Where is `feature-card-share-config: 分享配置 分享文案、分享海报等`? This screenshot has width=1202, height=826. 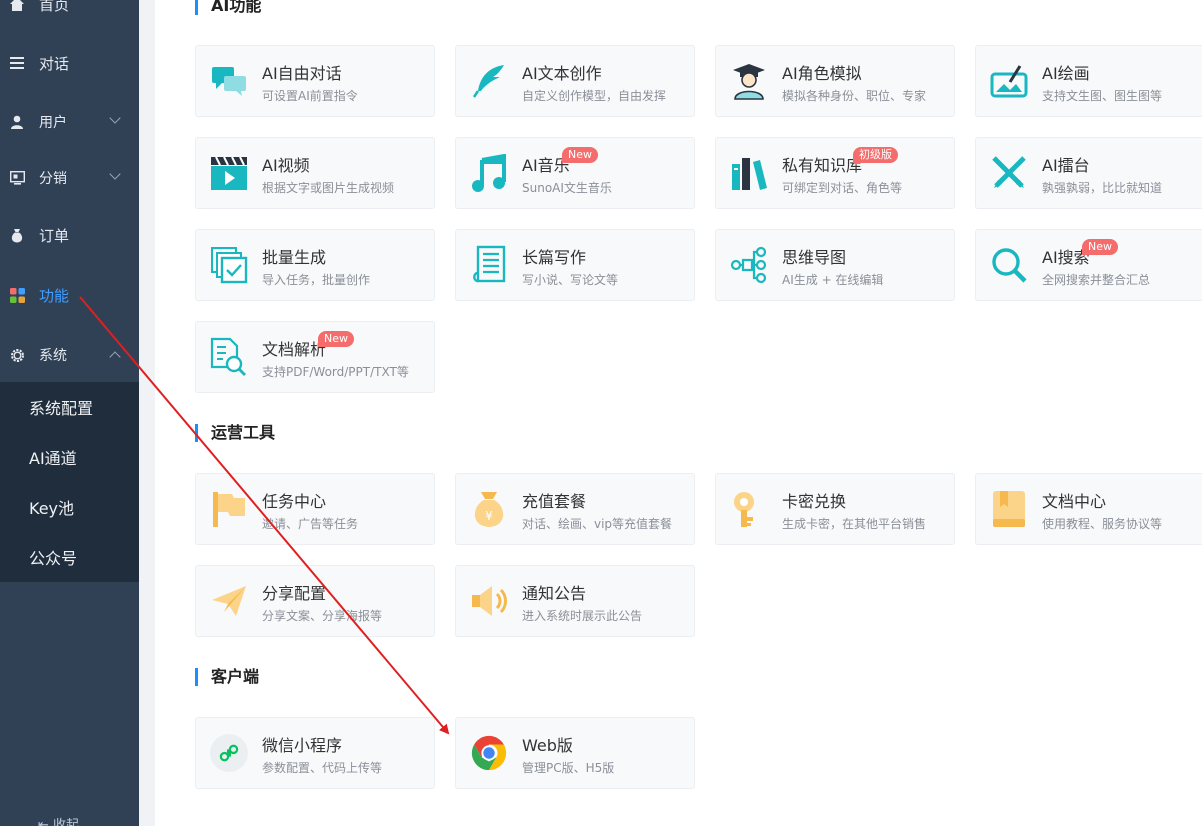
feature-card-share-config: 分享配置 分享文案、分享海报等 is located at coordinates (315, 601).